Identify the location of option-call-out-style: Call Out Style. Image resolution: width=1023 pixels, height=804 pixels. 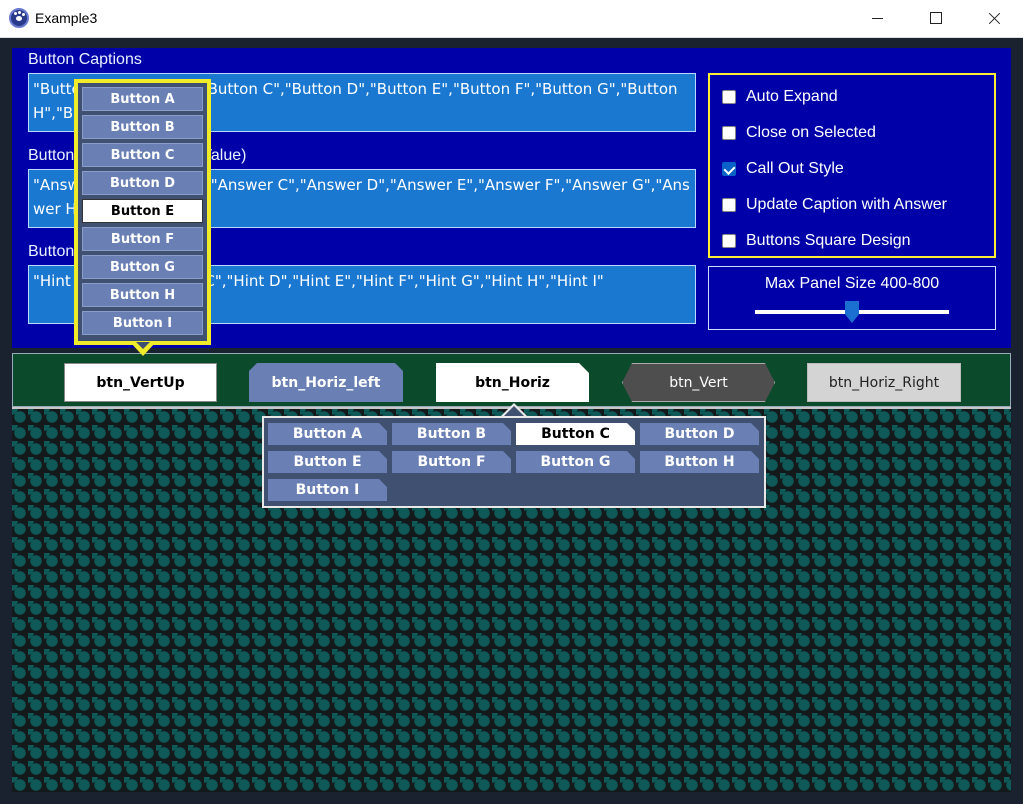
(783, 169).